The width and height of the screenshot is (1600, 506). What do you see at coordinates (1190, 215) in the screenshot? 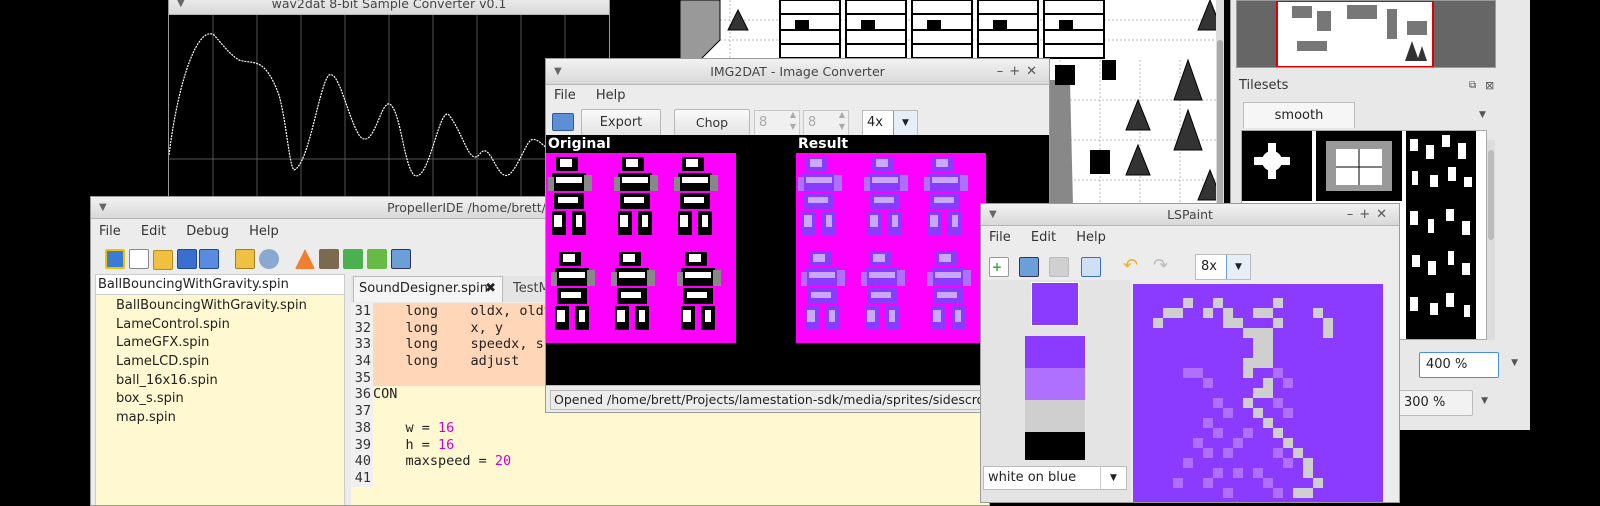
I see `lspaint-titlebar: ▼ LSPaint –+✕` at bounding box center [1190, 215].